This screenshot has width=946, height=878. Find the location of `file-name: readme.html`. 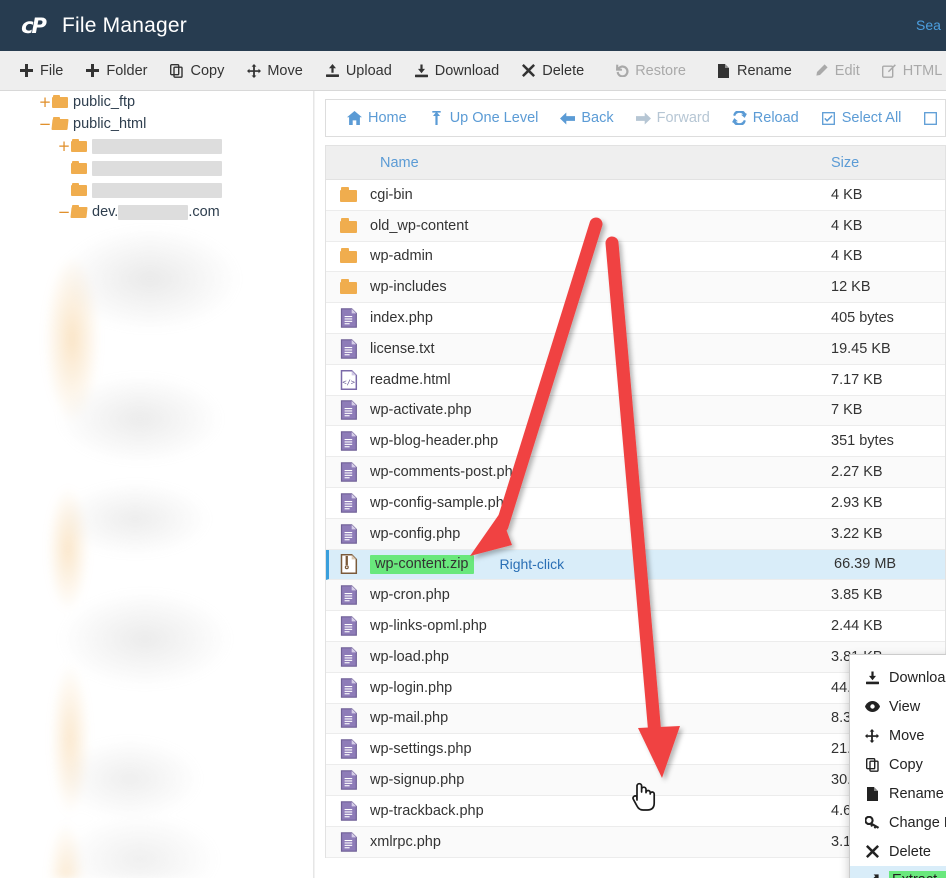

file-name: readme.html is located at coordinates (410, 380).